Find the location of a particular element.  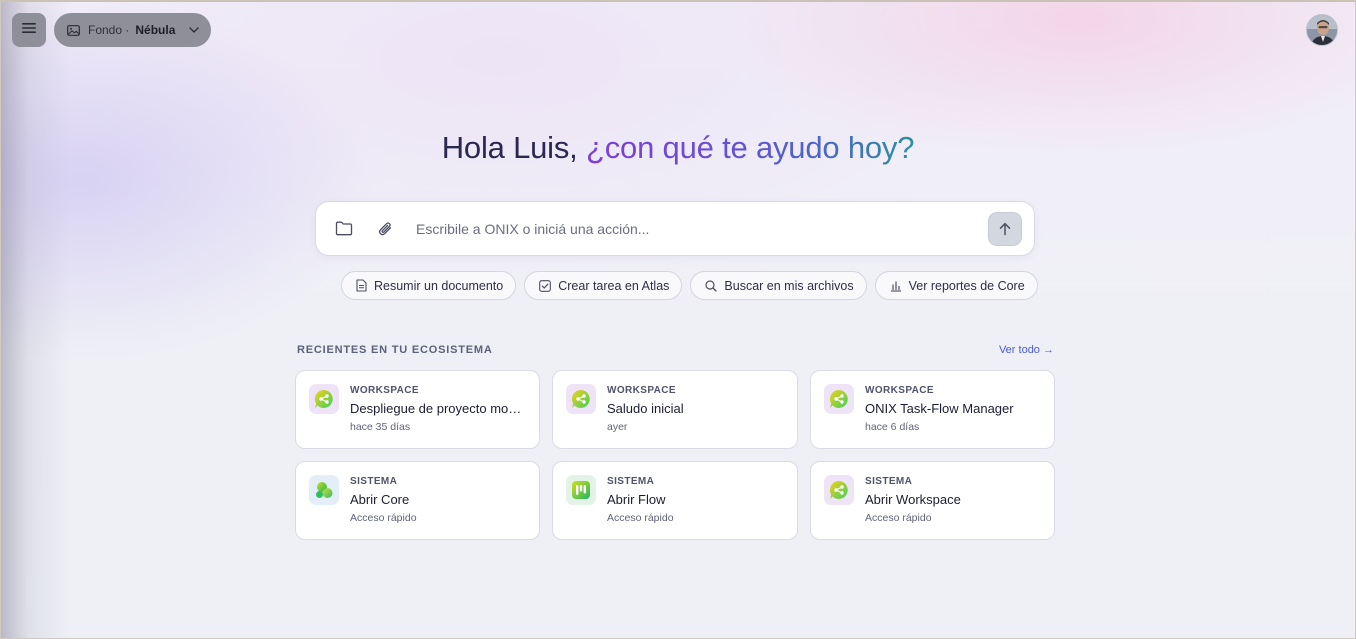

greeting-name: Hola Luis, is located at coordinates (509, 147).